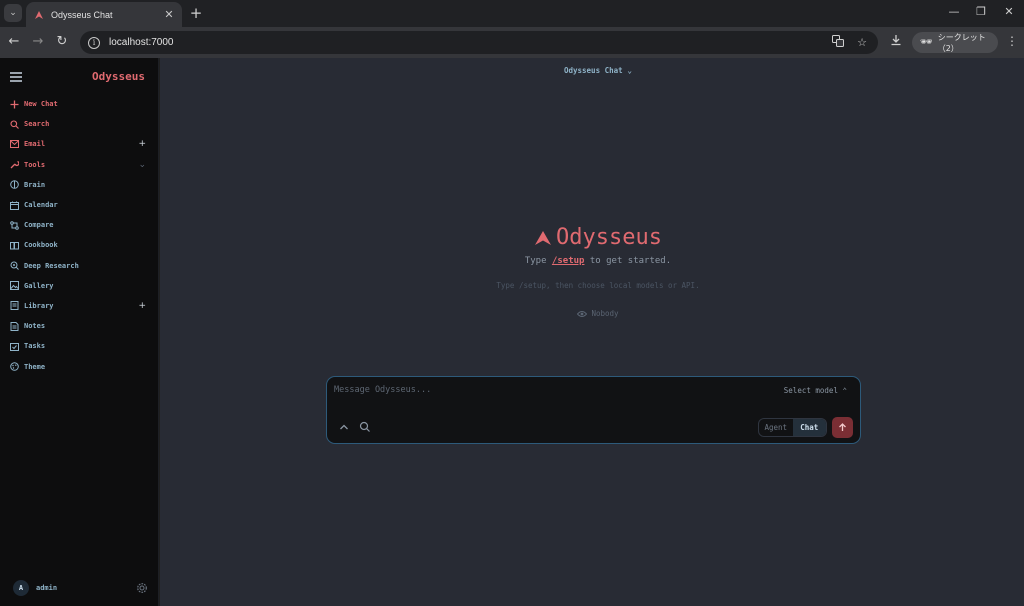  What do you see at coordinates (35, 326) in the screenshot?
I see `sidebar-item-label: Notes` at bounding box center [35, 326].